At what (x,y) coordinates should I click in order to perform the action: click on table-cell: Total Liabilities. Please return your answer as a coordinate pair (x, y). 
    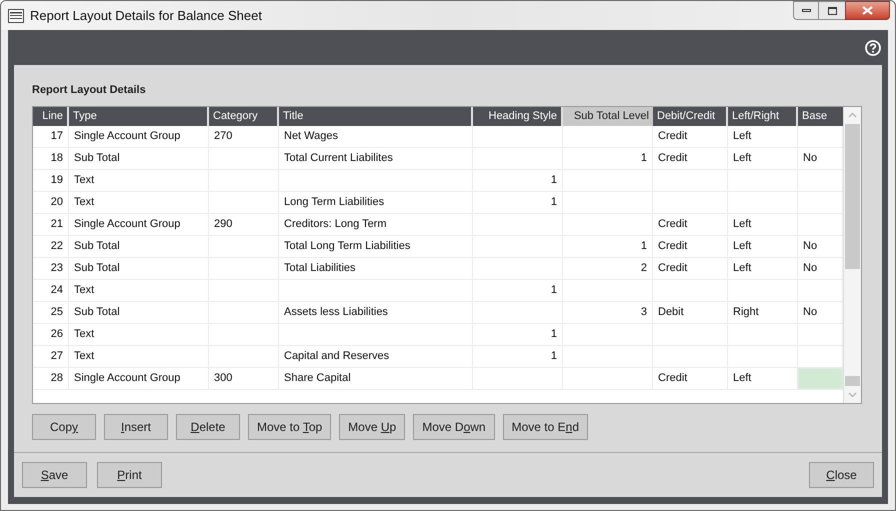
    Looking at the image, I should click on (376, 268).